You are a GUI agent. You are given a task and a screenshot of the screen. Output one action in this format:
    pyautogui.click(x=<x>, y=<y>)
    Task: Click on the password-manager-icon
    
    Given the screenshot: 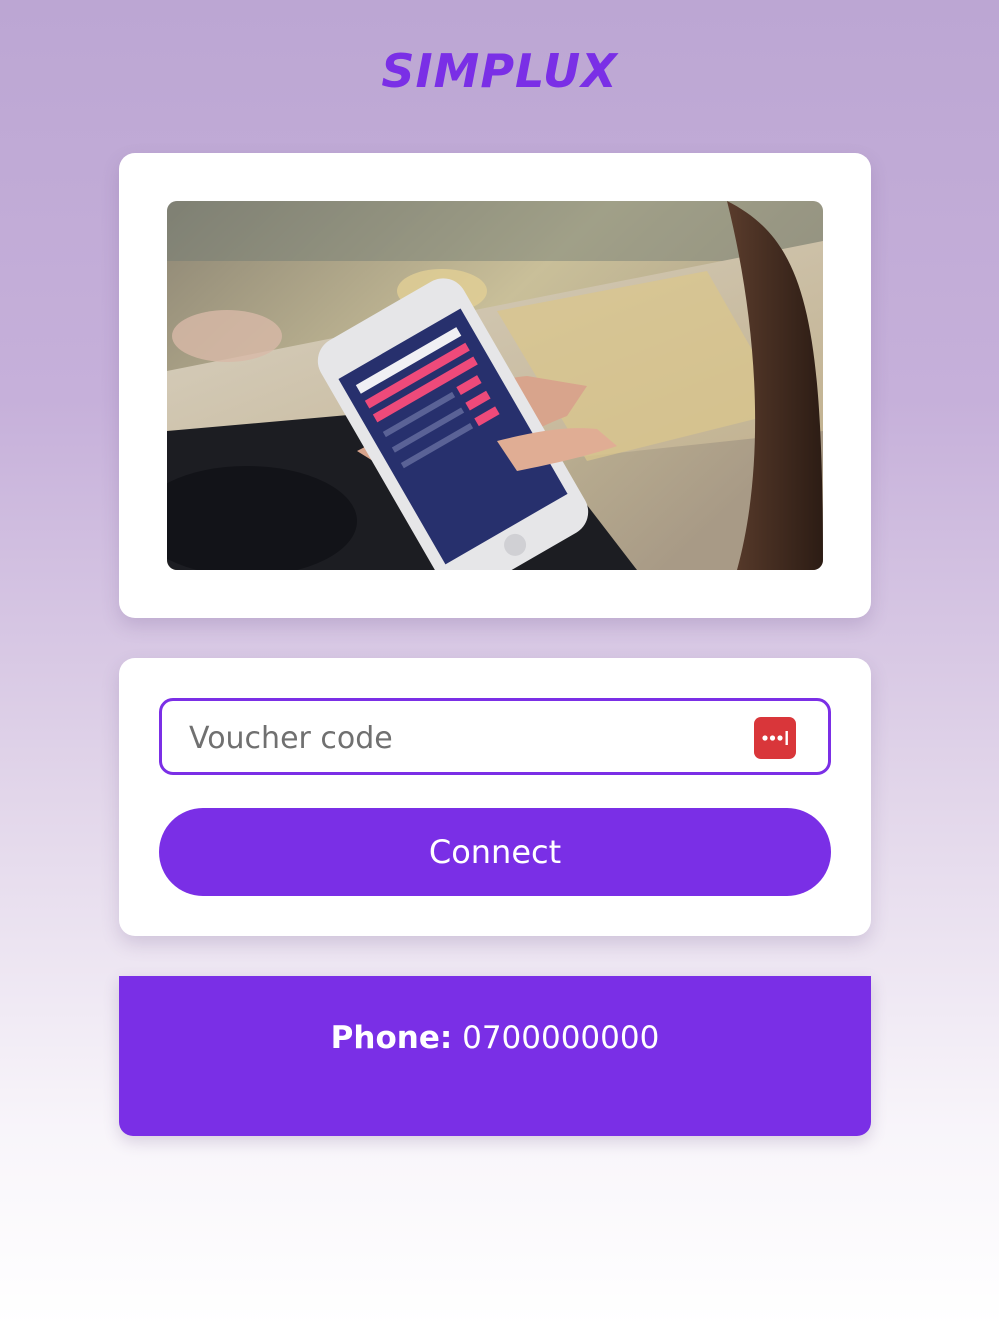 What is the action you would take?
    pyautogui.click(x=775, y=738)
    